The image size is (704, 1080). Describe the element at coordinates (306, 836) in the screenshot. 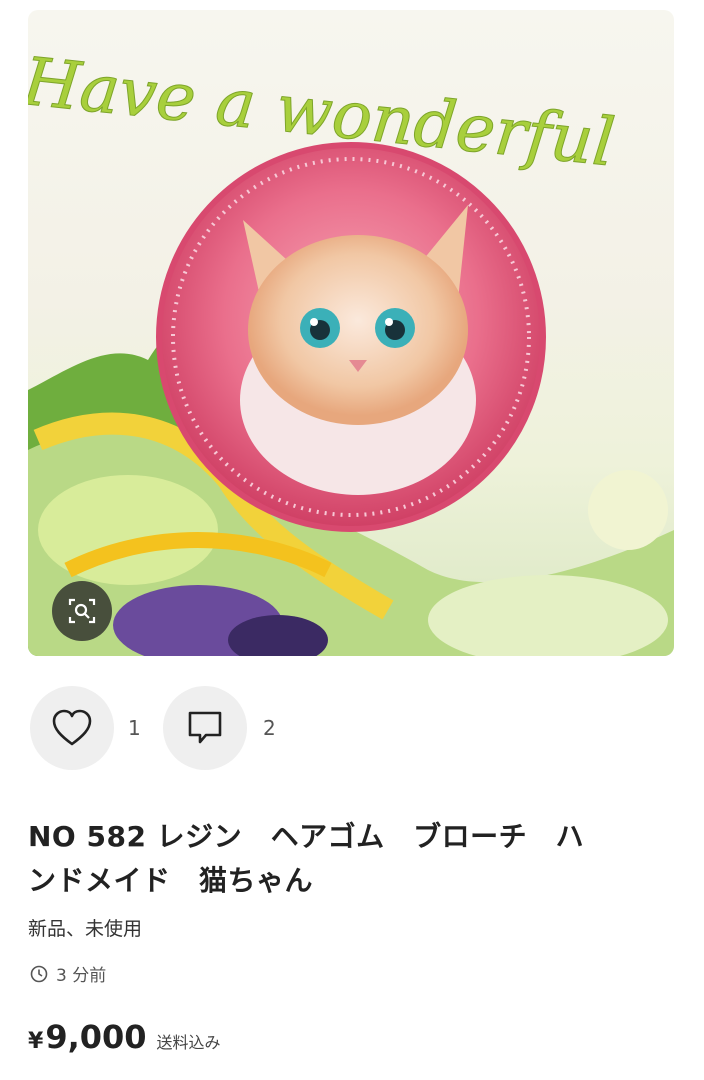

I see `item-title-line: NO 582 レジン ヘアゴム ブローチ ハ` at that location.